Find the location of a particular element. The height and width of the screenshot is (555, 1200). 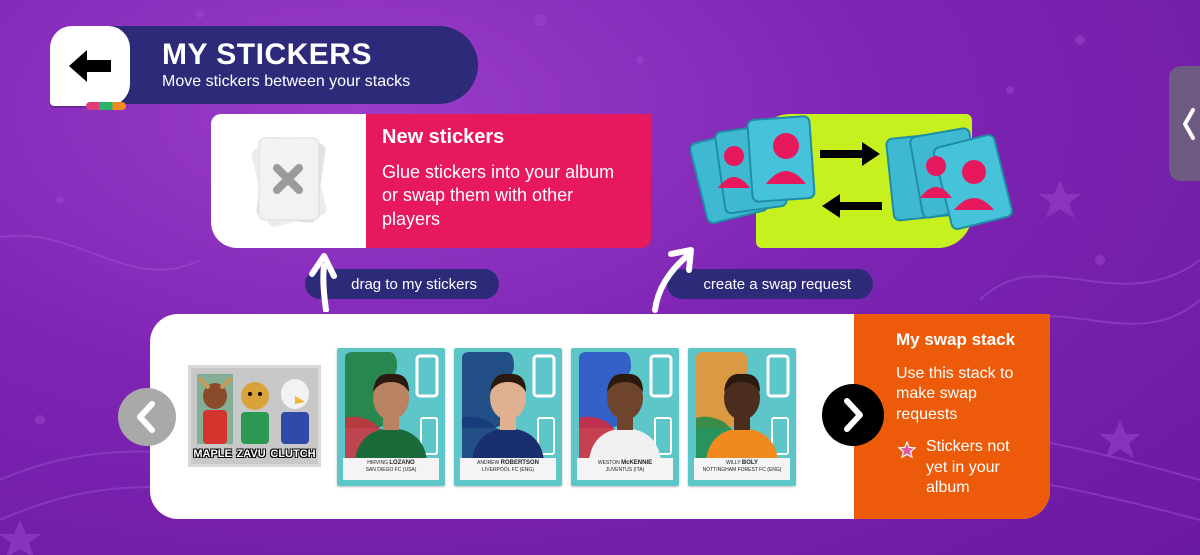

chevron-left-icon is located at coordinates (146, 417).